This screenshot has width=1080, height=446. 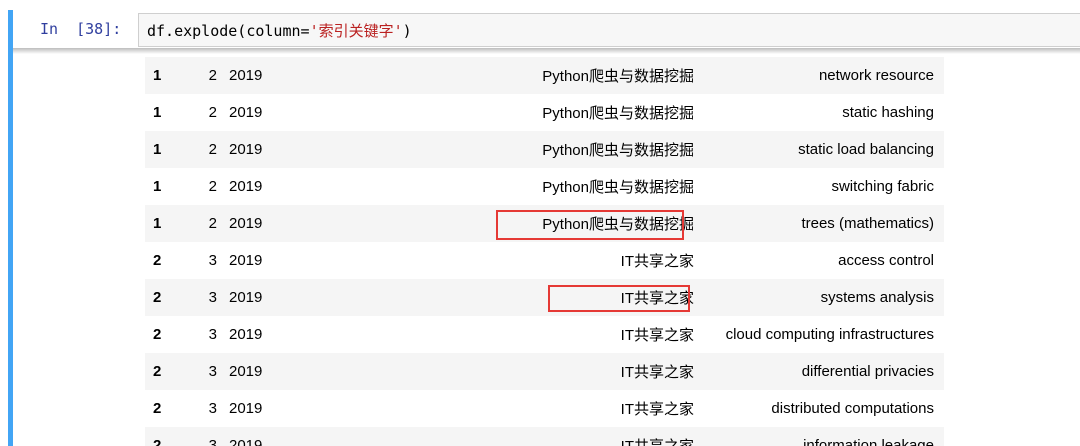 I want to click on table-row: 1 2 2019 Python爬虫与数据挖掘 network resource, so click(x=544, y=75).